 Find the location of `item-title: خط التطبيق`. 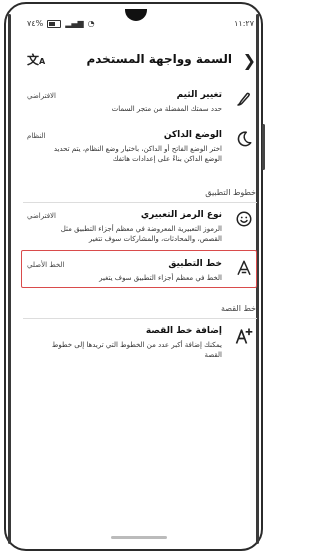

item-title: خط التطبيق is located at coordinates (195, 264).